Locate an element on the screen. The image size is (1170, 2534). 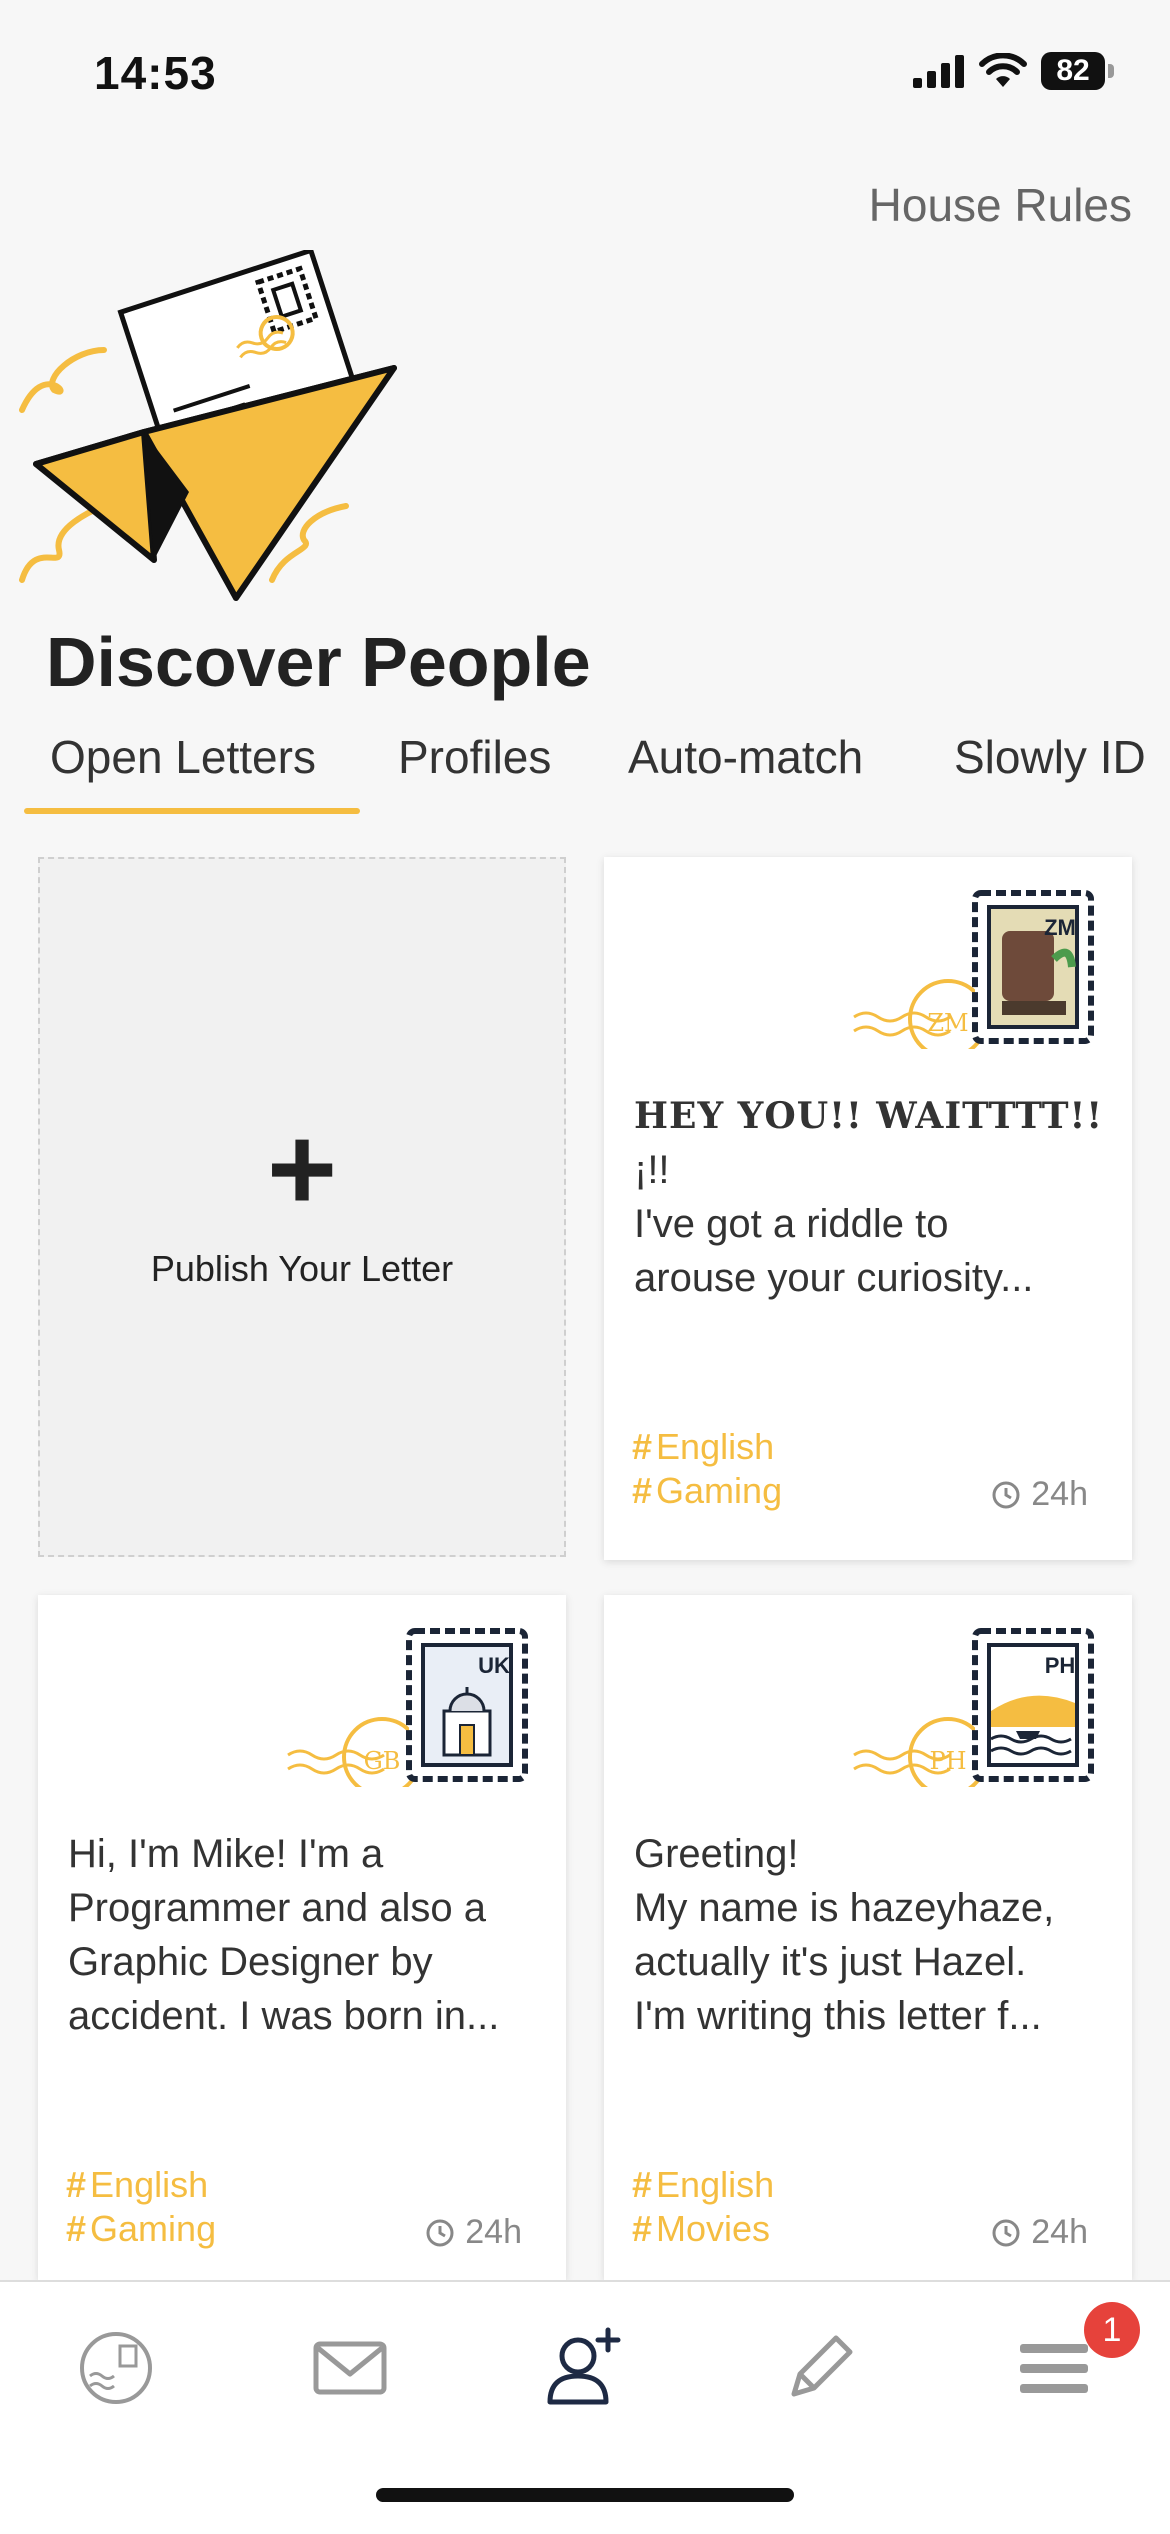
letter-ph-line-3: actually it's just Hazel. is located at coordinates (830, 1962).